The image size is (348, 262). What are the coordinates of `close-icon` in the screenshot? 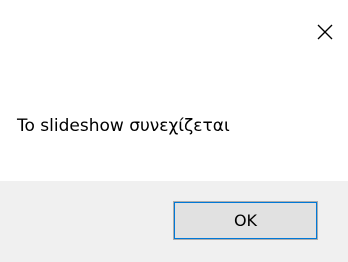 It's located at (325, 32).